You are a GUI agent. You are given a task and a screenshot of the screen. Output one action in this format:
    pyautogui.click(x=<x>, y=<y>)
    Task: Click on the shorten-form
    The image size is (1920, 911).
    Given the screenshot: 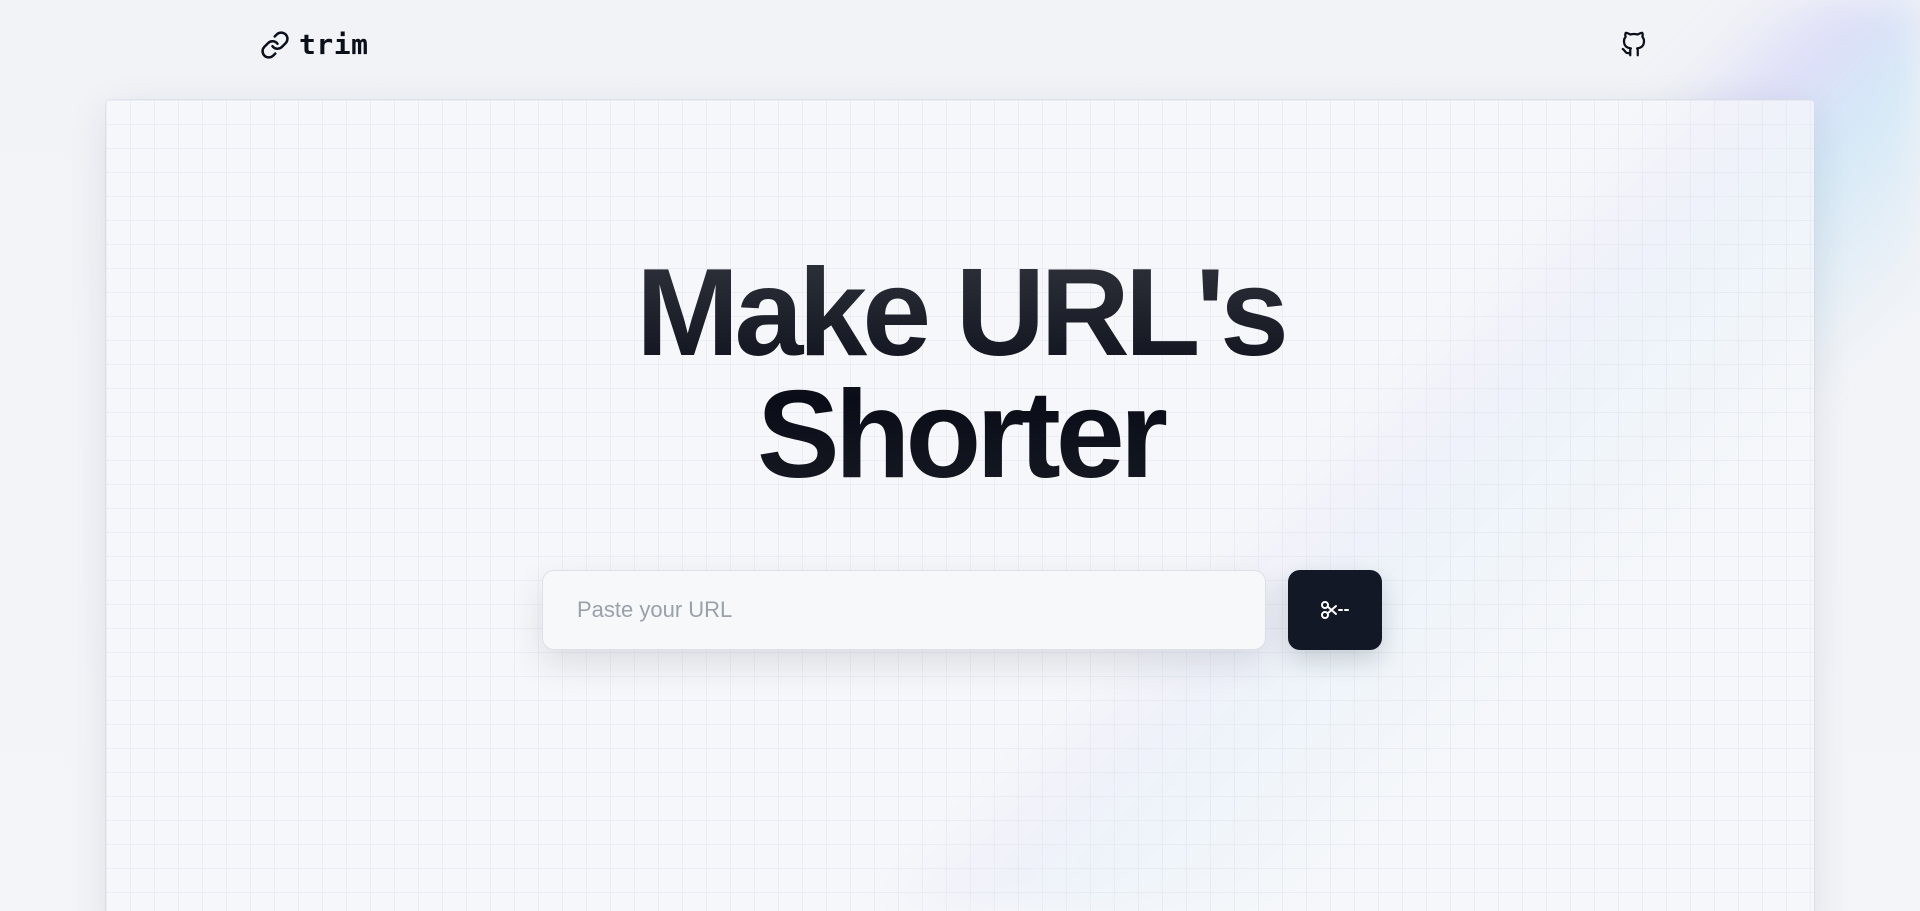 What is the action you would take?
    pyautogui.click(x=962, y=610)
    